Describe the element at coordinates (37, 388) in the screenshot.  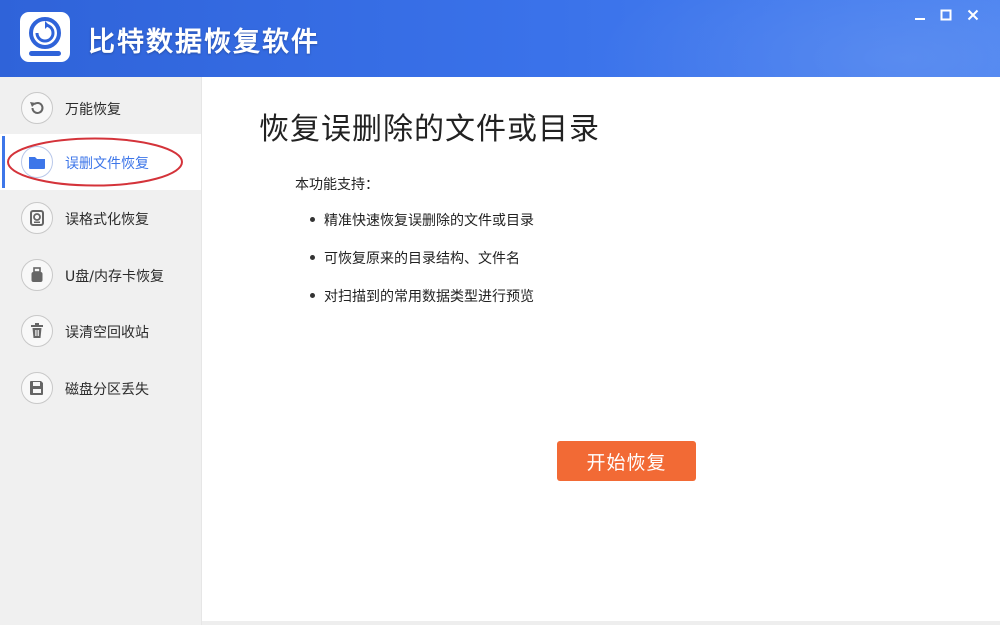
I see `disk-partition-icon` at that location.